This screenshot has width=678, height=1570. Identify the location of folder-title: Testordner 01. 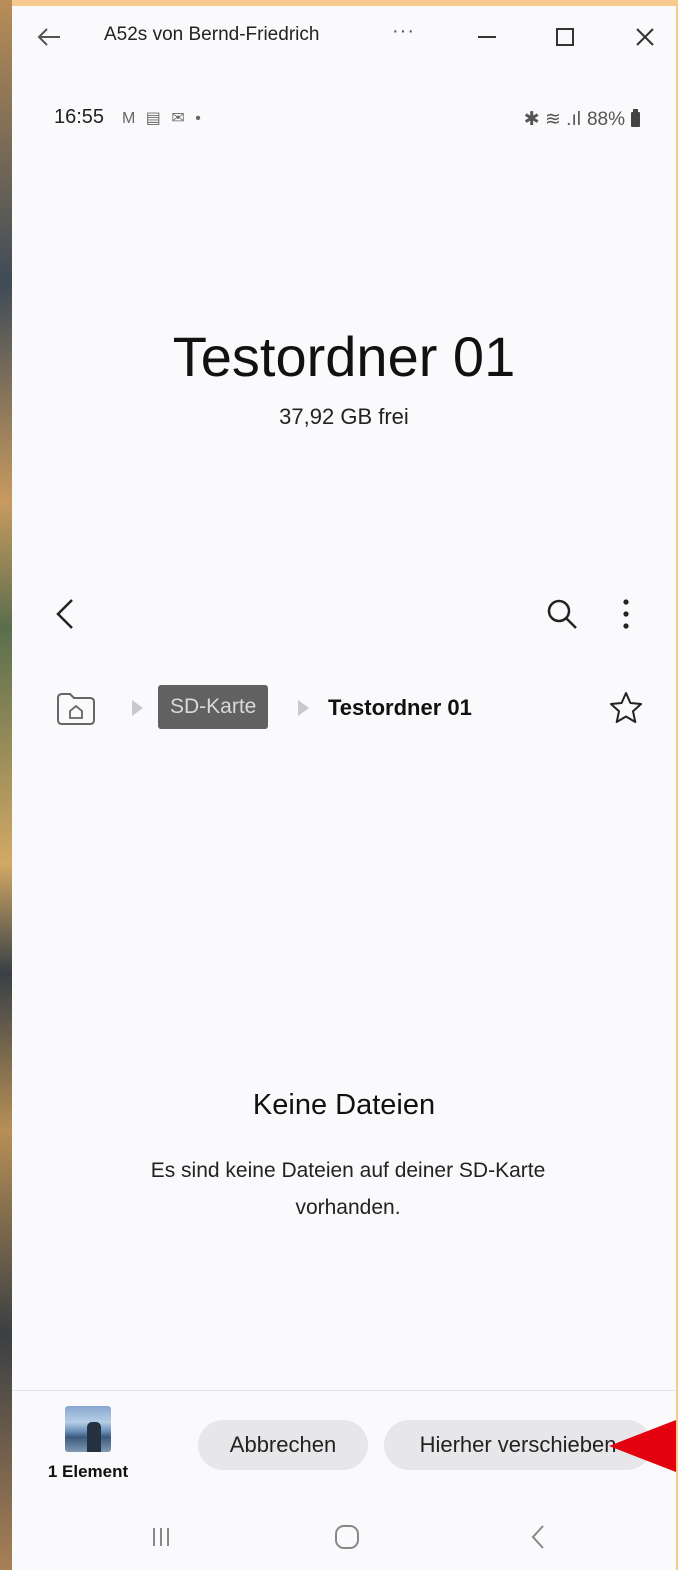
(344, 356).